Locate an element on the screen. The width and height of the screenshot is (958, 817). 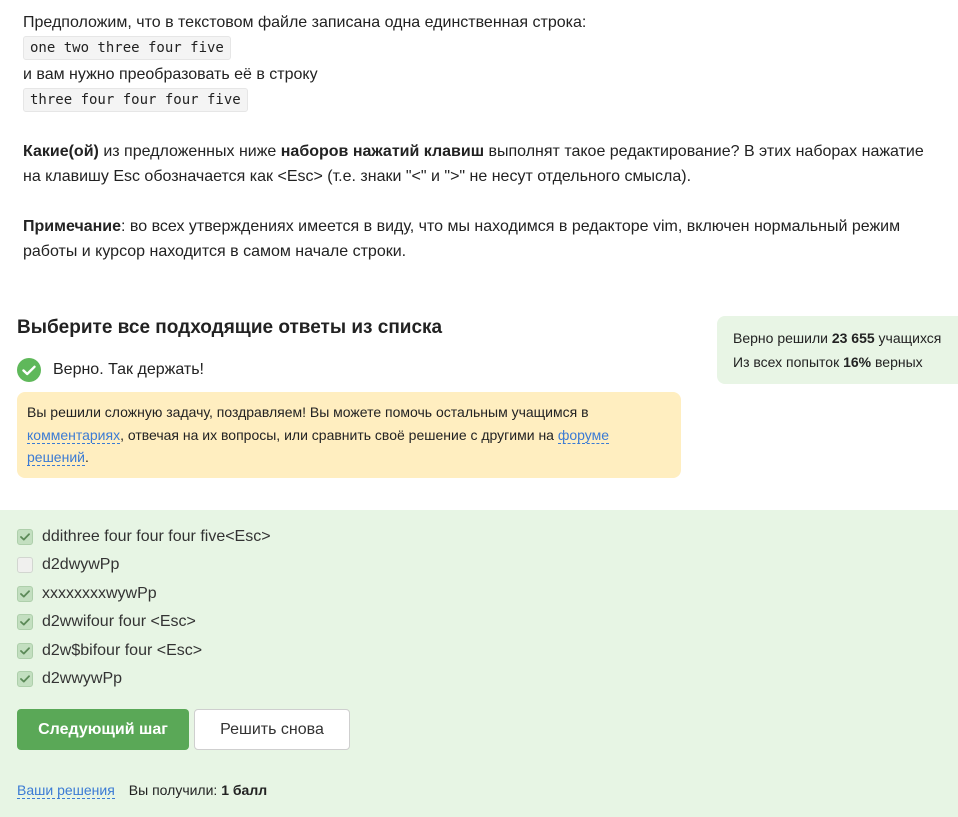
option-3-checkbox is located at coordinates (25, 594).